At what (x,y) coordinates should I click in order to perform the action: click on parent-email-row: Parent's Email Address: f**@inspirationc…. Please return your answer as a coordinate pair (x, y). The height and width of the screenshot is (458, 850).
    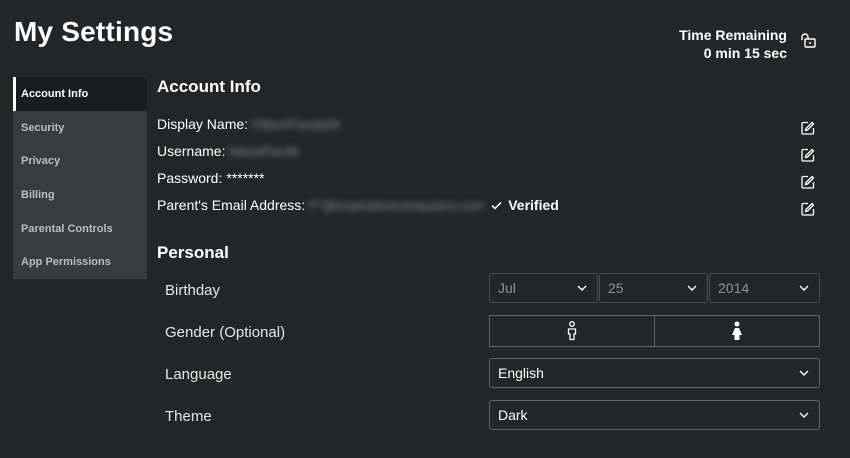
    Looking at the image, I should click on (358, 205).